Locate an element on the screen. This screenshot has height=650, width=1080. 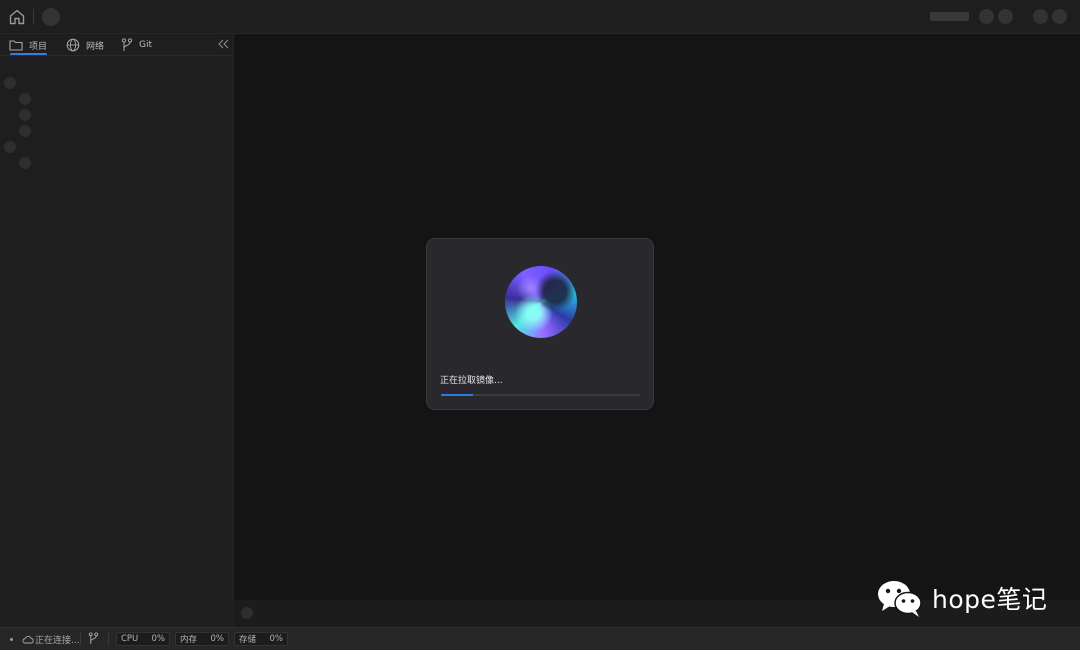
tab-label: 网络 is located at coordinates (95, 46).